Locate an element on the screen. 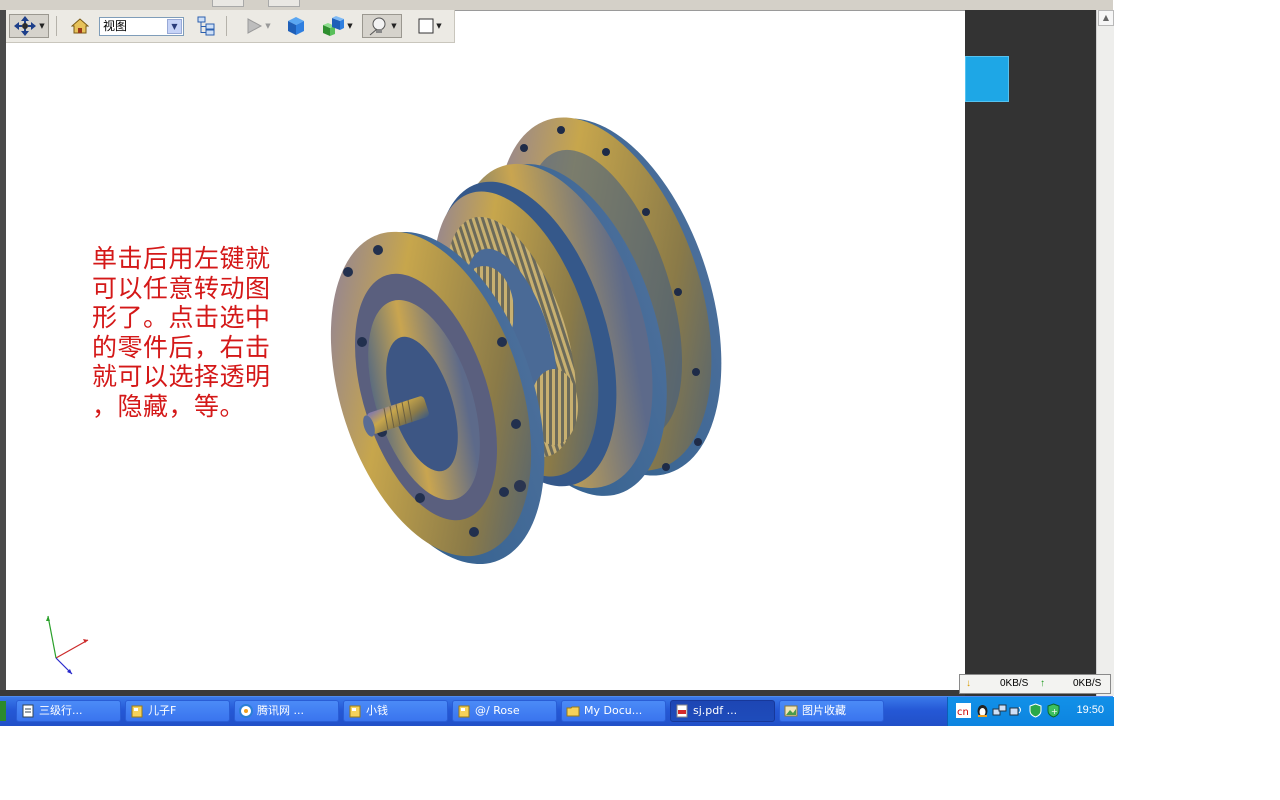  taskbar-item: 图片收藏 is located at coordinates (831, 711).